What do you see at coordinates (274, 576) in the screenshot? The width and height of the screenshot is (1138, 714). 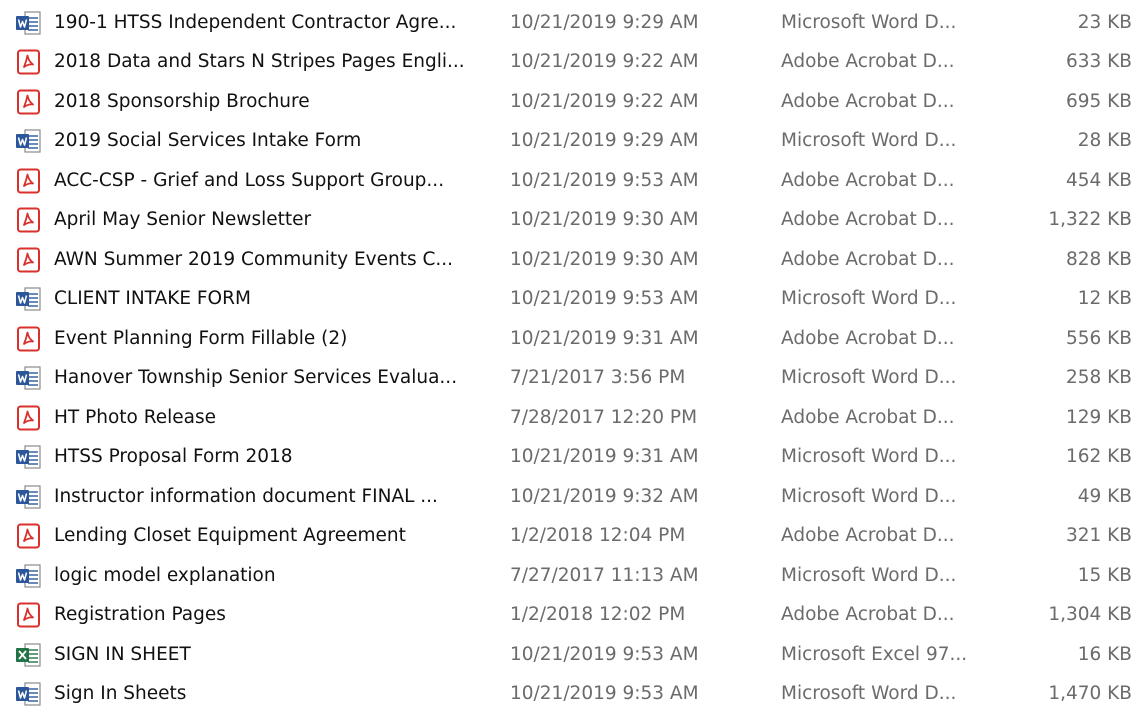 I see `file-name: logic model explanation` at bounding box center [274, 576].